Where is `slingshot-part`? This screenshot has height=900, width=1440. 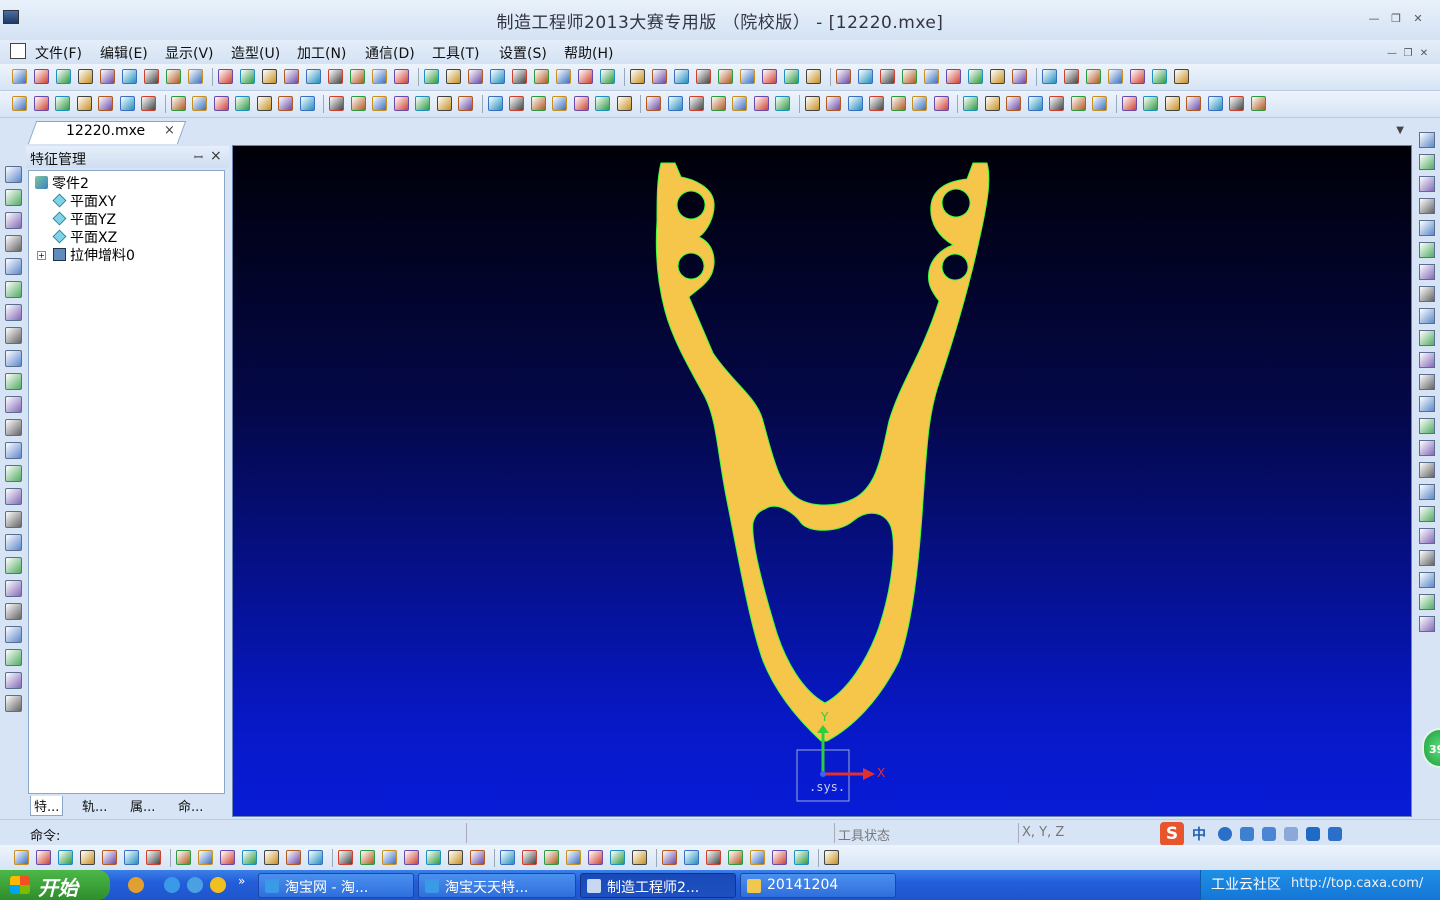 slingshot-part is located at coordinates (822, 452).